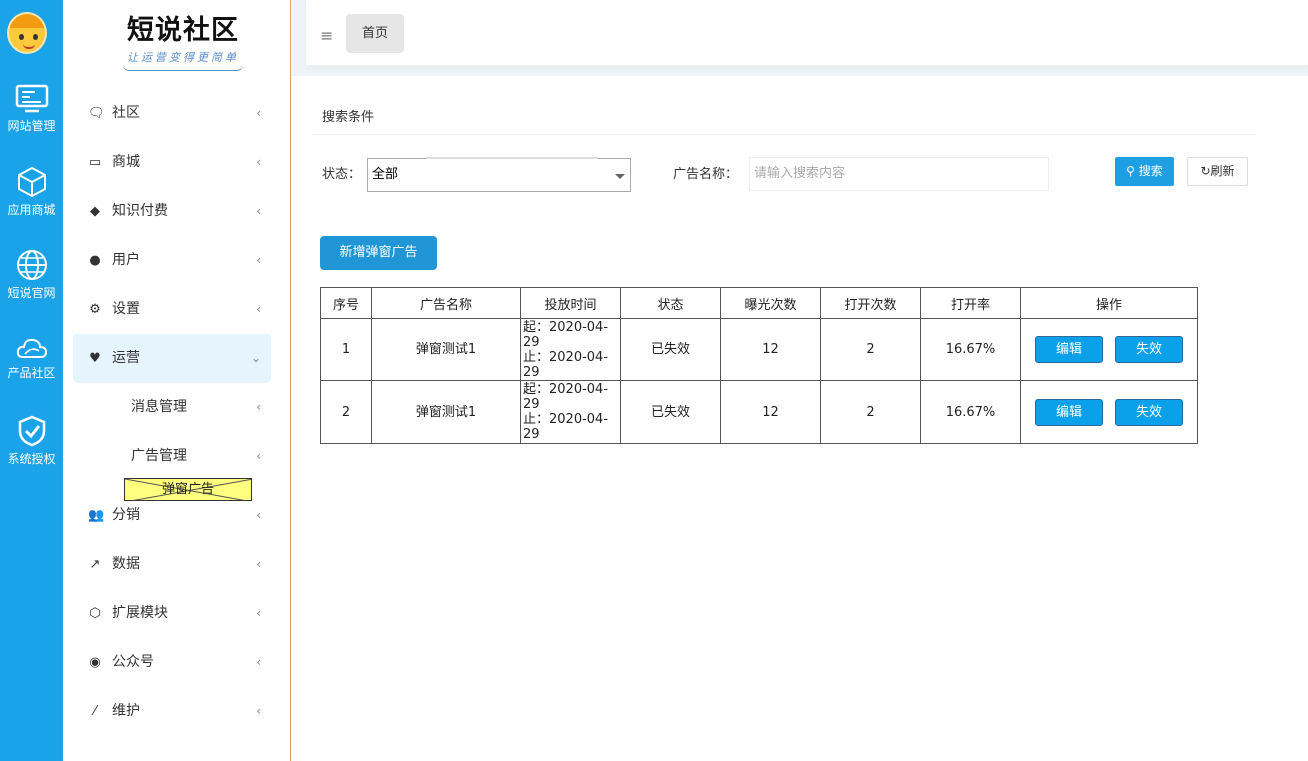  What do you see at coordinates (126, 260) in the screenshot?
I see `sidebar-item-label: 用户` at bounding box center [126, 260].